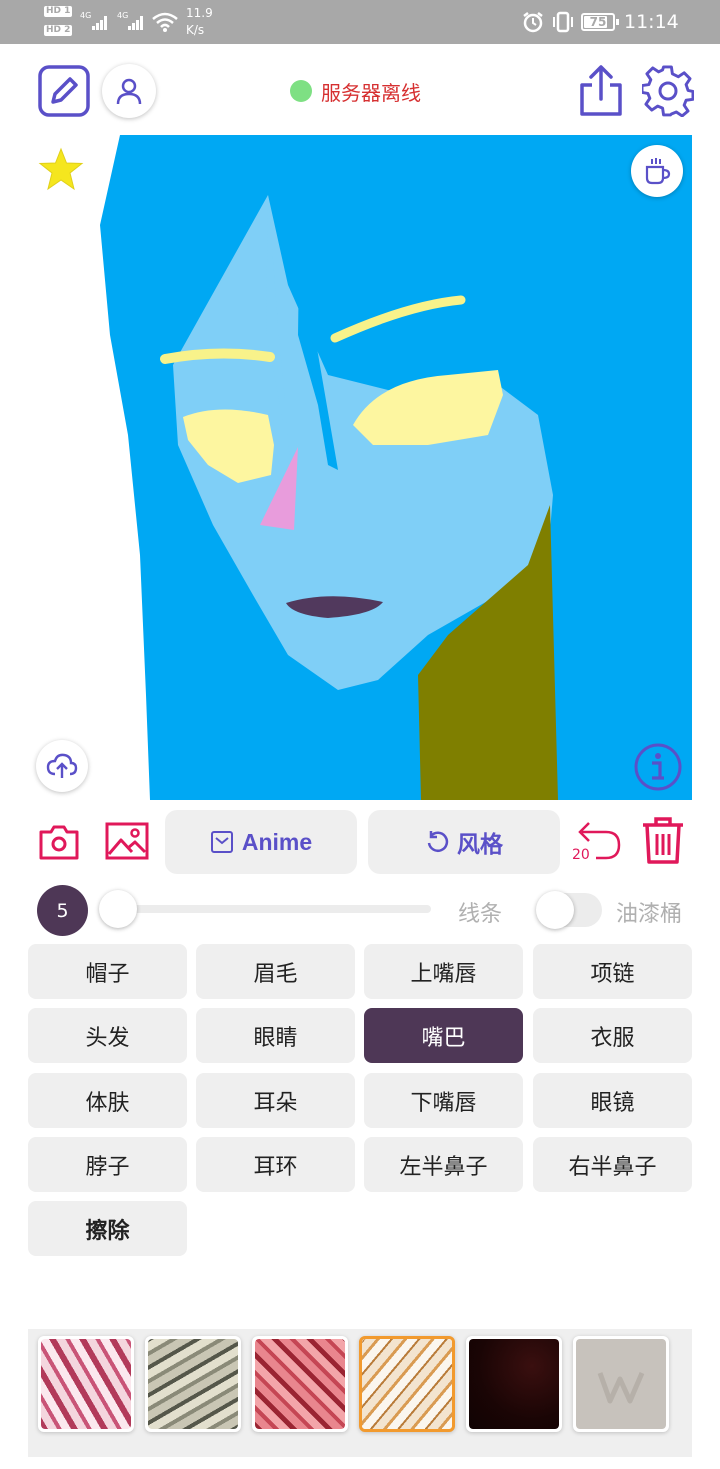  What do you see at coordinates (480, 844) in the screenshot?
I see `style-label: 风格` at bounding box center [480, 844].